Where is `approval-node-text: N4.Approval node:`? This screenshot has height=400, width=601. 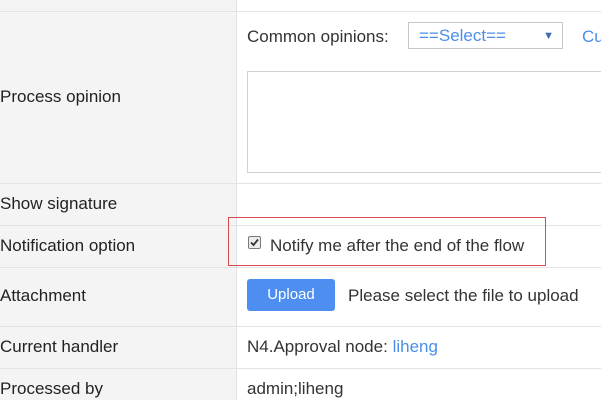
approval-node-text: N4.Approval node: is located at coordinates (317, 346).